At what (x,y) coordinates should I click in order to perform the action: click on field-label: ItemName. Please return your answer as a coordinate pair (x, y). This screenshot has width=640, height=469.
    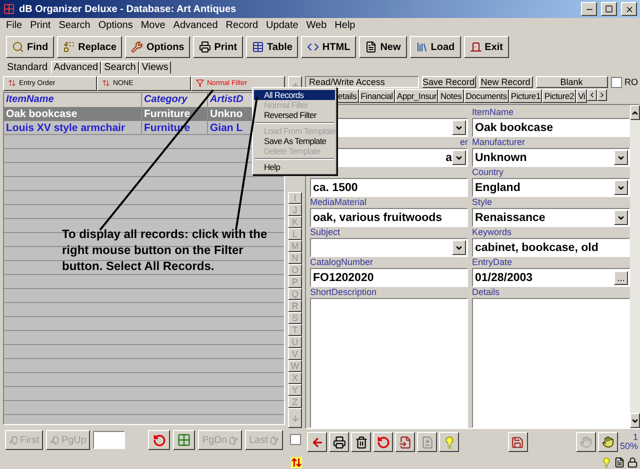
    Looking at the image, I should click on (493, 112).